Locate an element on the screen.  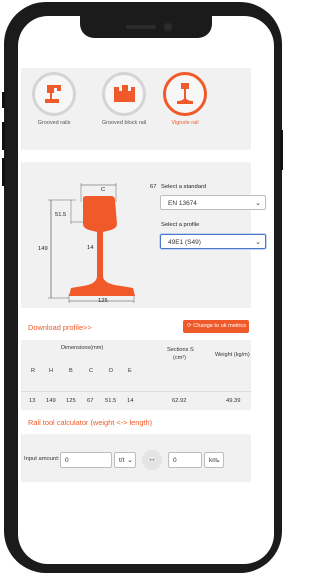
cell-d: 51.5 is located at coordinates (111, 401).